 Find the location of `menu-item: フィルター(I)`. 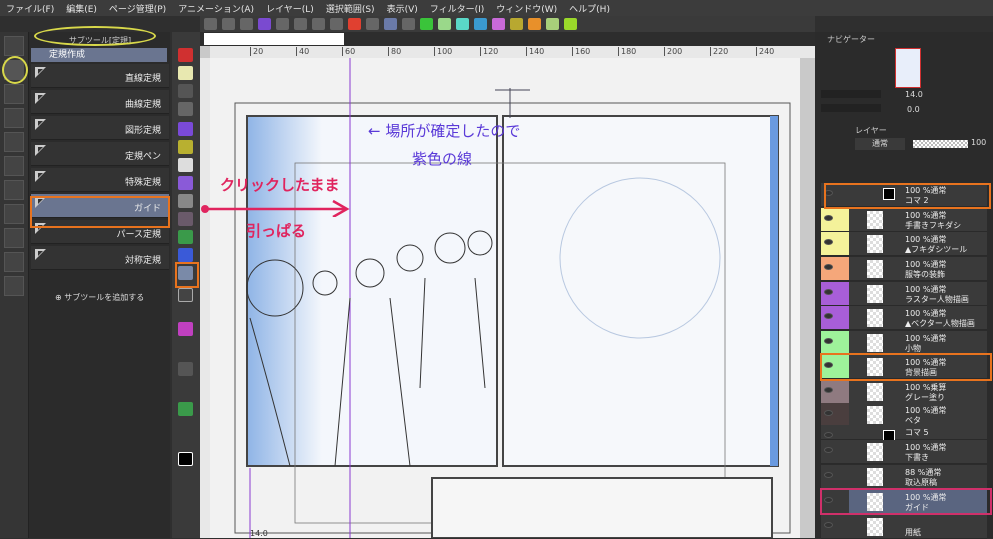

menu-item: フィルター(I) is located at coordinates (457, 8).